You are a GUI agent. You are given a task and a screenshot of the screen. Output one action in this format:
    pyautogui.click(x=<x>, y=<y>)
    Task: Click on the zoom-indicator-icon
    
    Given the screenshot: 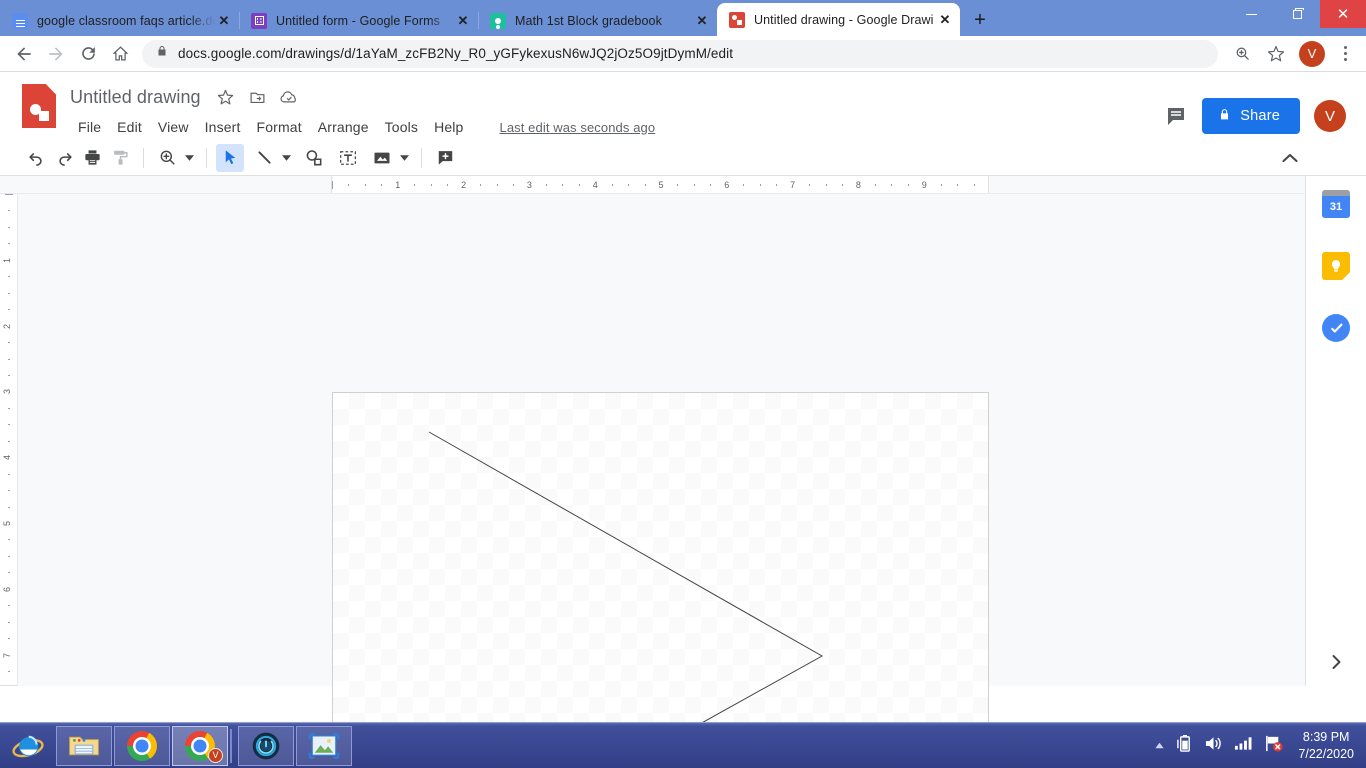 What is the action you would take?
    pyautogui.click(x=1242, y=54)
    